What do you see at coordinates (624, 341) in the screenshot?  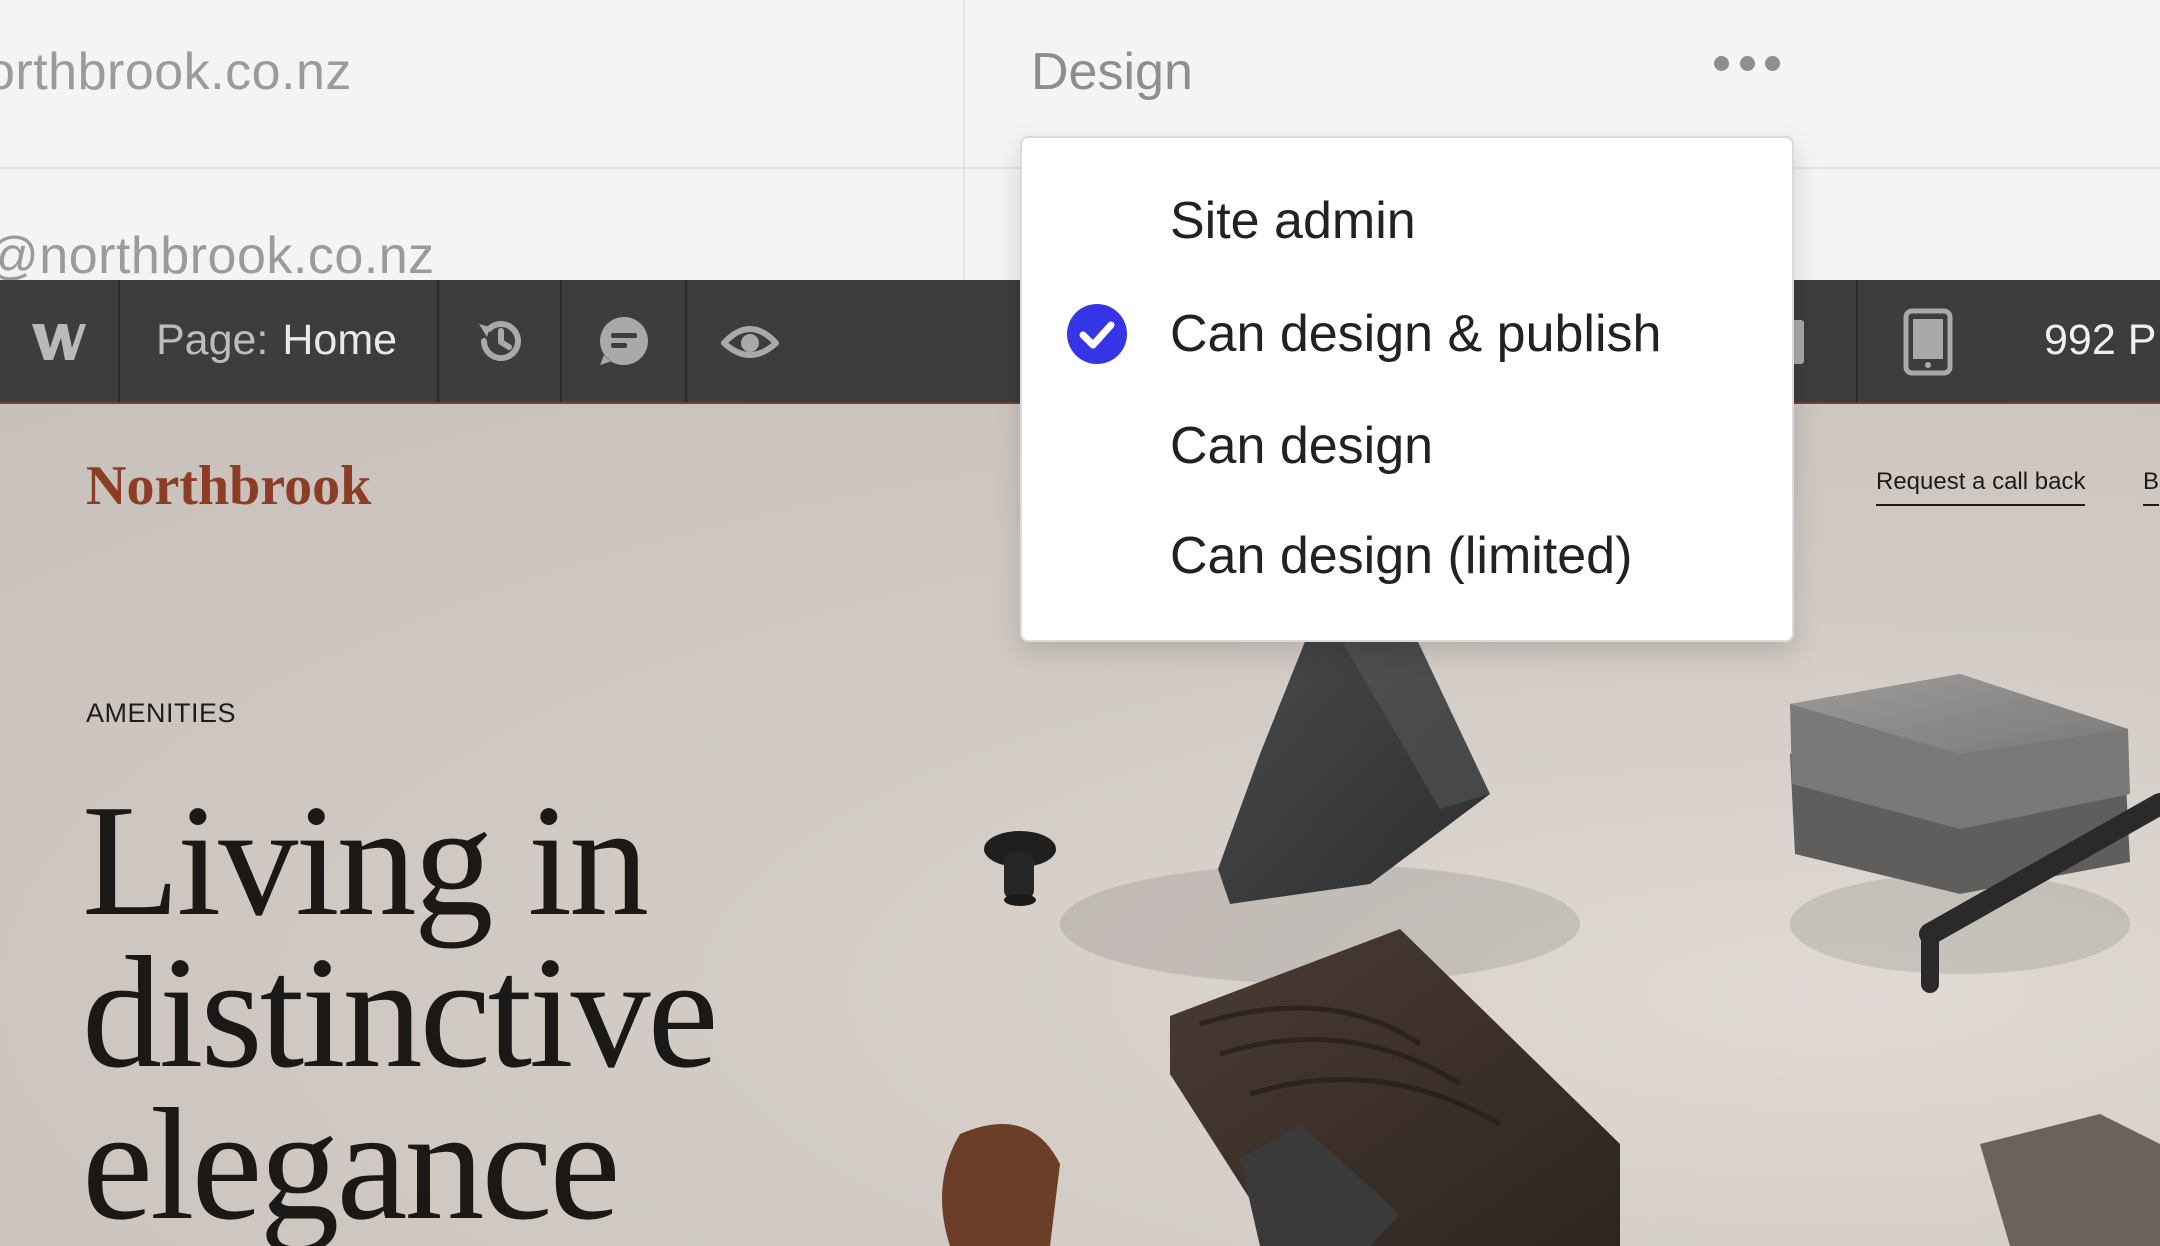 I see `comment-icon` at bounding box center [624, 341].